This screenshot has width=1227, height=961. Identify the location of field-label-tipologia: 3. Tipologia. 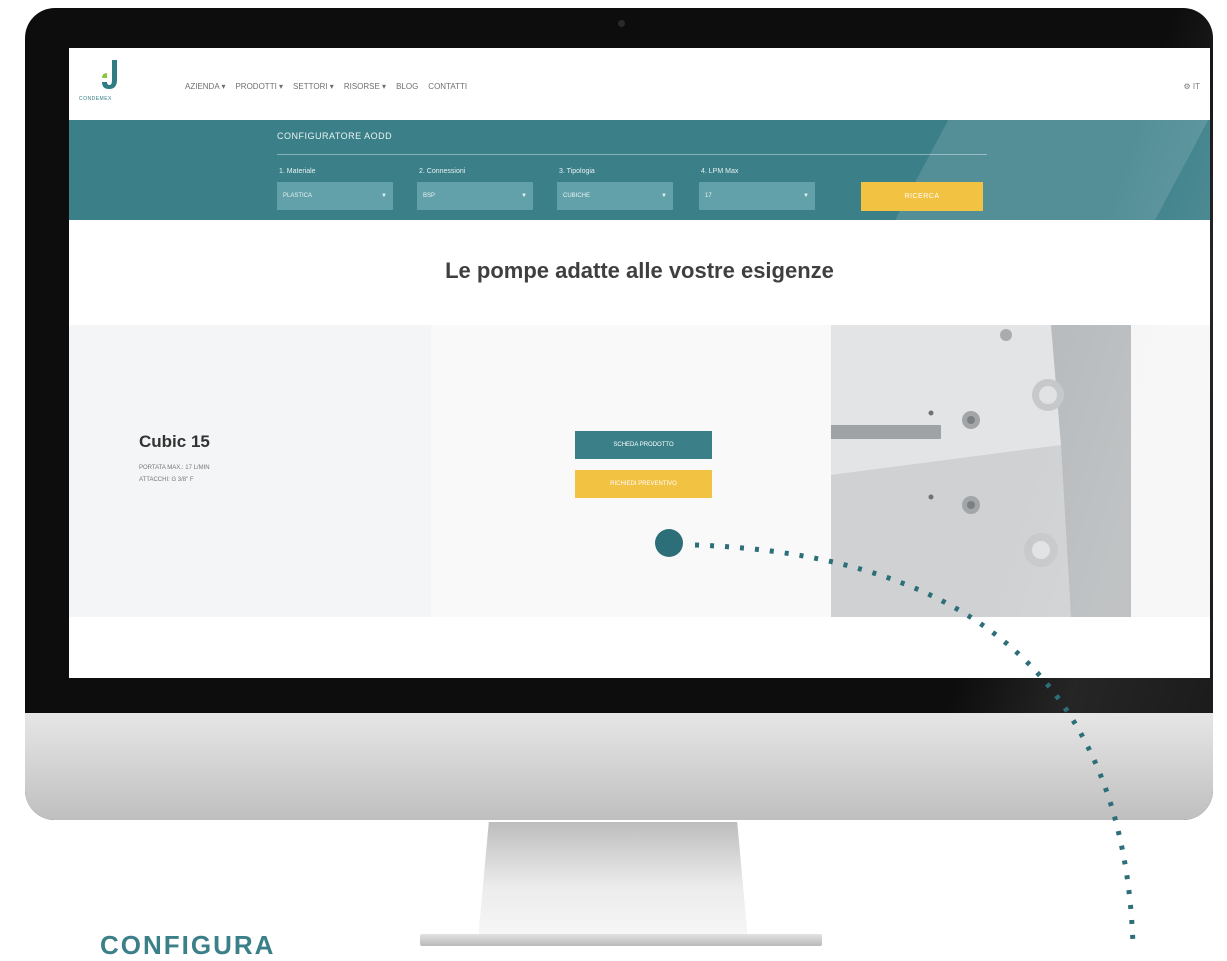
(577, 171).